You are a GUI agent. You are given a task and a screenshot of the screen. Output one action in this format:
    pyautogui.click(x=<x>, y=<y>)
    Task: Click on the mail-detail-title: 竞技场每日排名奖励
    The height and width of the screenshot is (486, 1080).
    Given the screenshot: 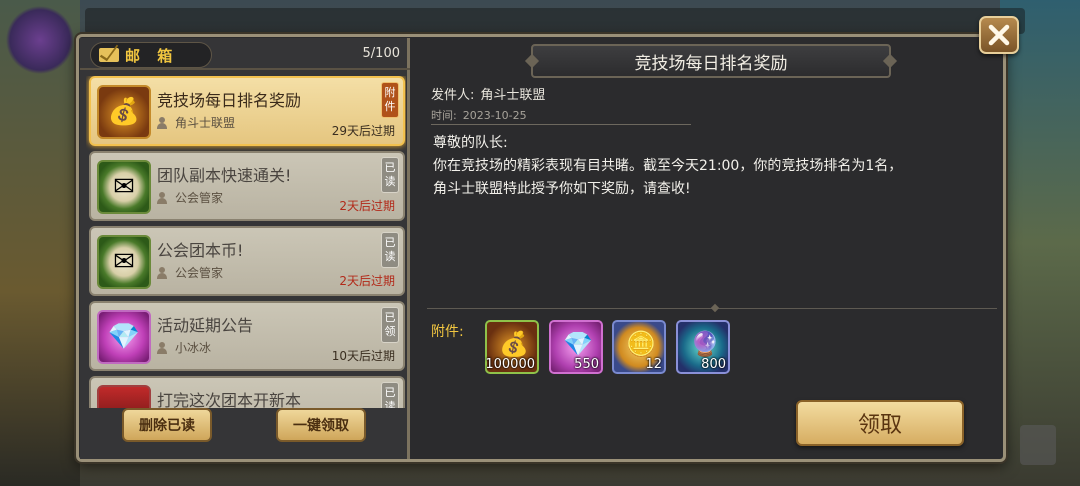 What is the action you would take?
    pyautogui.click(x=711, y=61)
    